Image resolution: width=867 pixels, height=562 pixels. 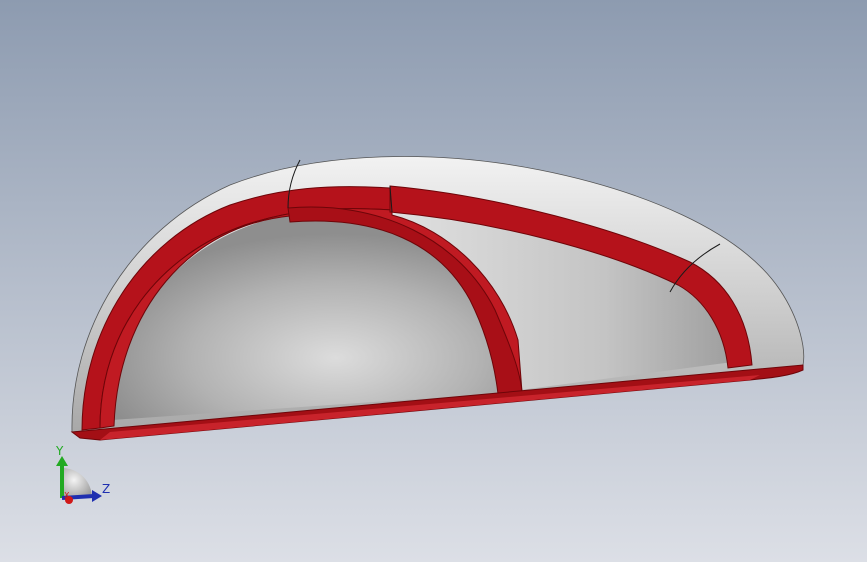 What do you see at coordinates (106, 489) in the screenshot?
I see `triad-z-label: Z` at bounding box center [106, 489].